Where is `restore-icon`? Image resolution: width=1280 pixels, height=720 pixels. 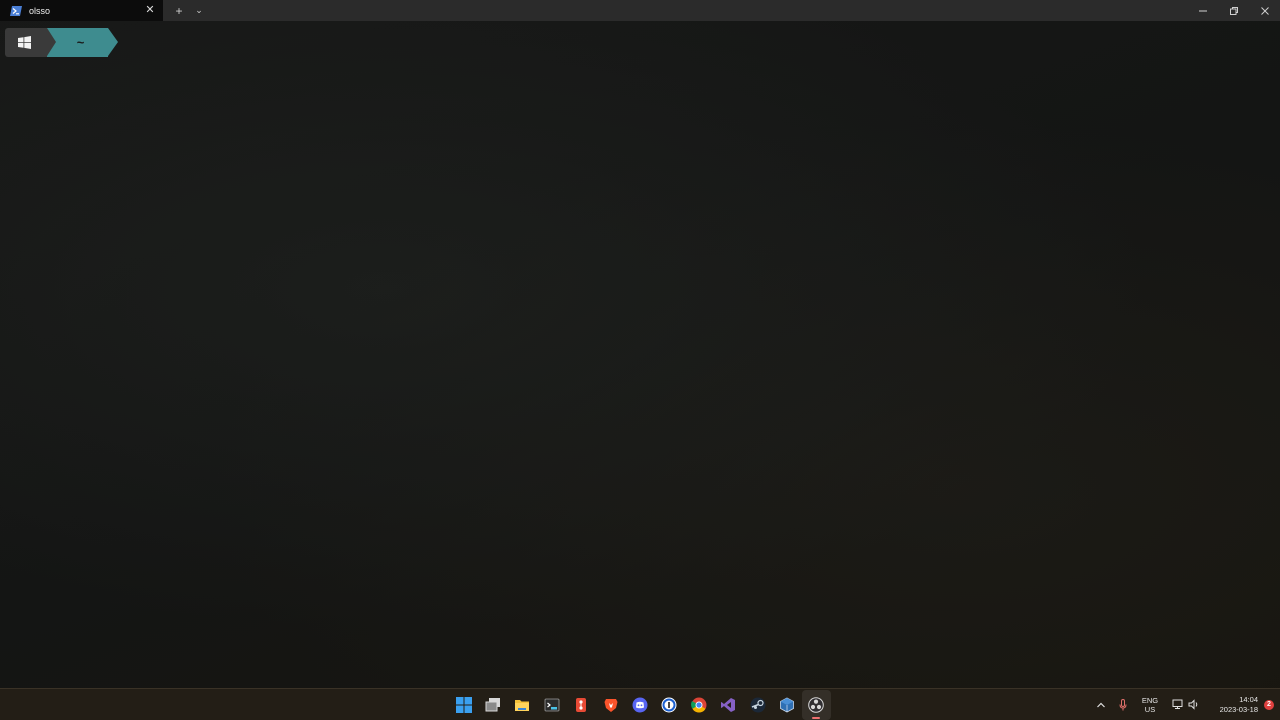 restore-icon is located at coordinates (1233, 10).